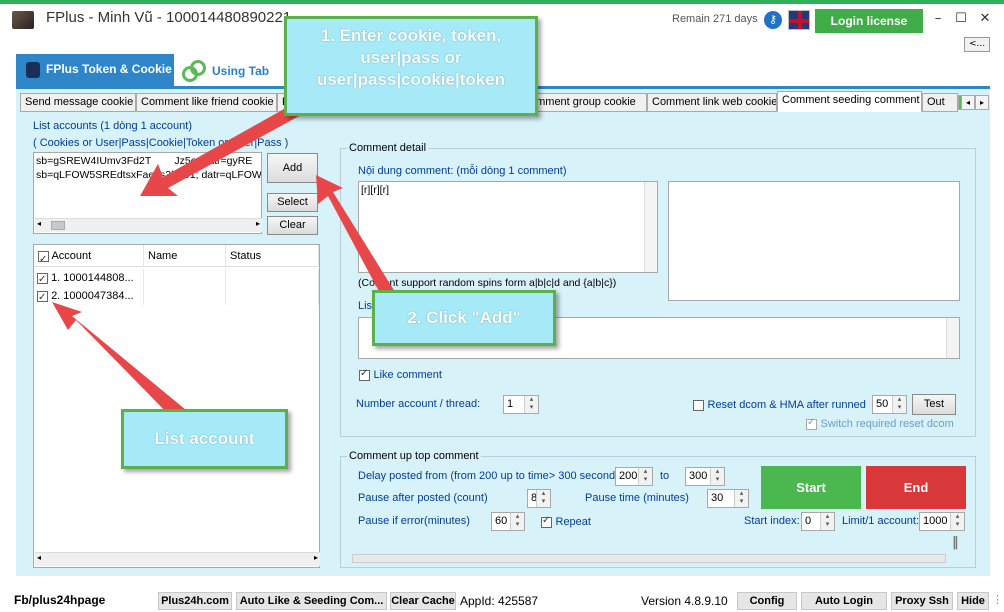 This screenshot has height=612, width=1004. What do you see at coordinates (204, 439) in the screenshot?
I see `callout-list-account: List account` at bounding box center [204, 439].